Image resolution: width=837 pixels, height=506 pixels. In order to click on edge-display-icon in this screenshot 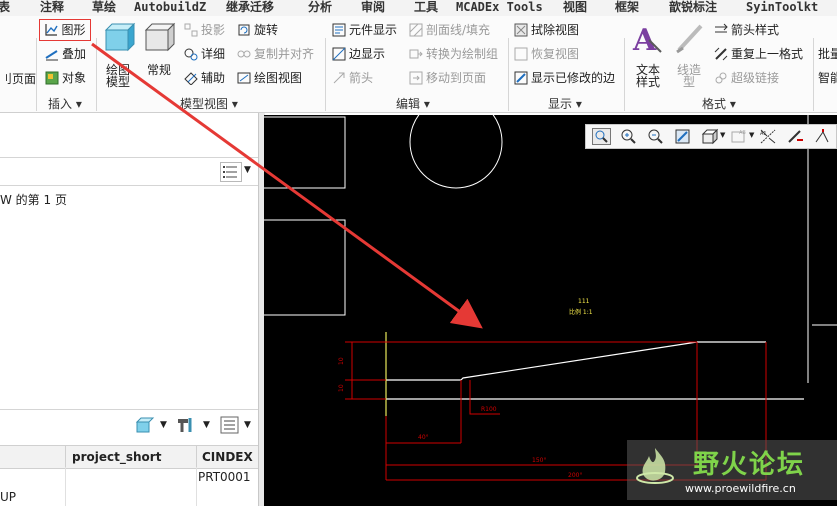, I will do `click(339, 54)`.